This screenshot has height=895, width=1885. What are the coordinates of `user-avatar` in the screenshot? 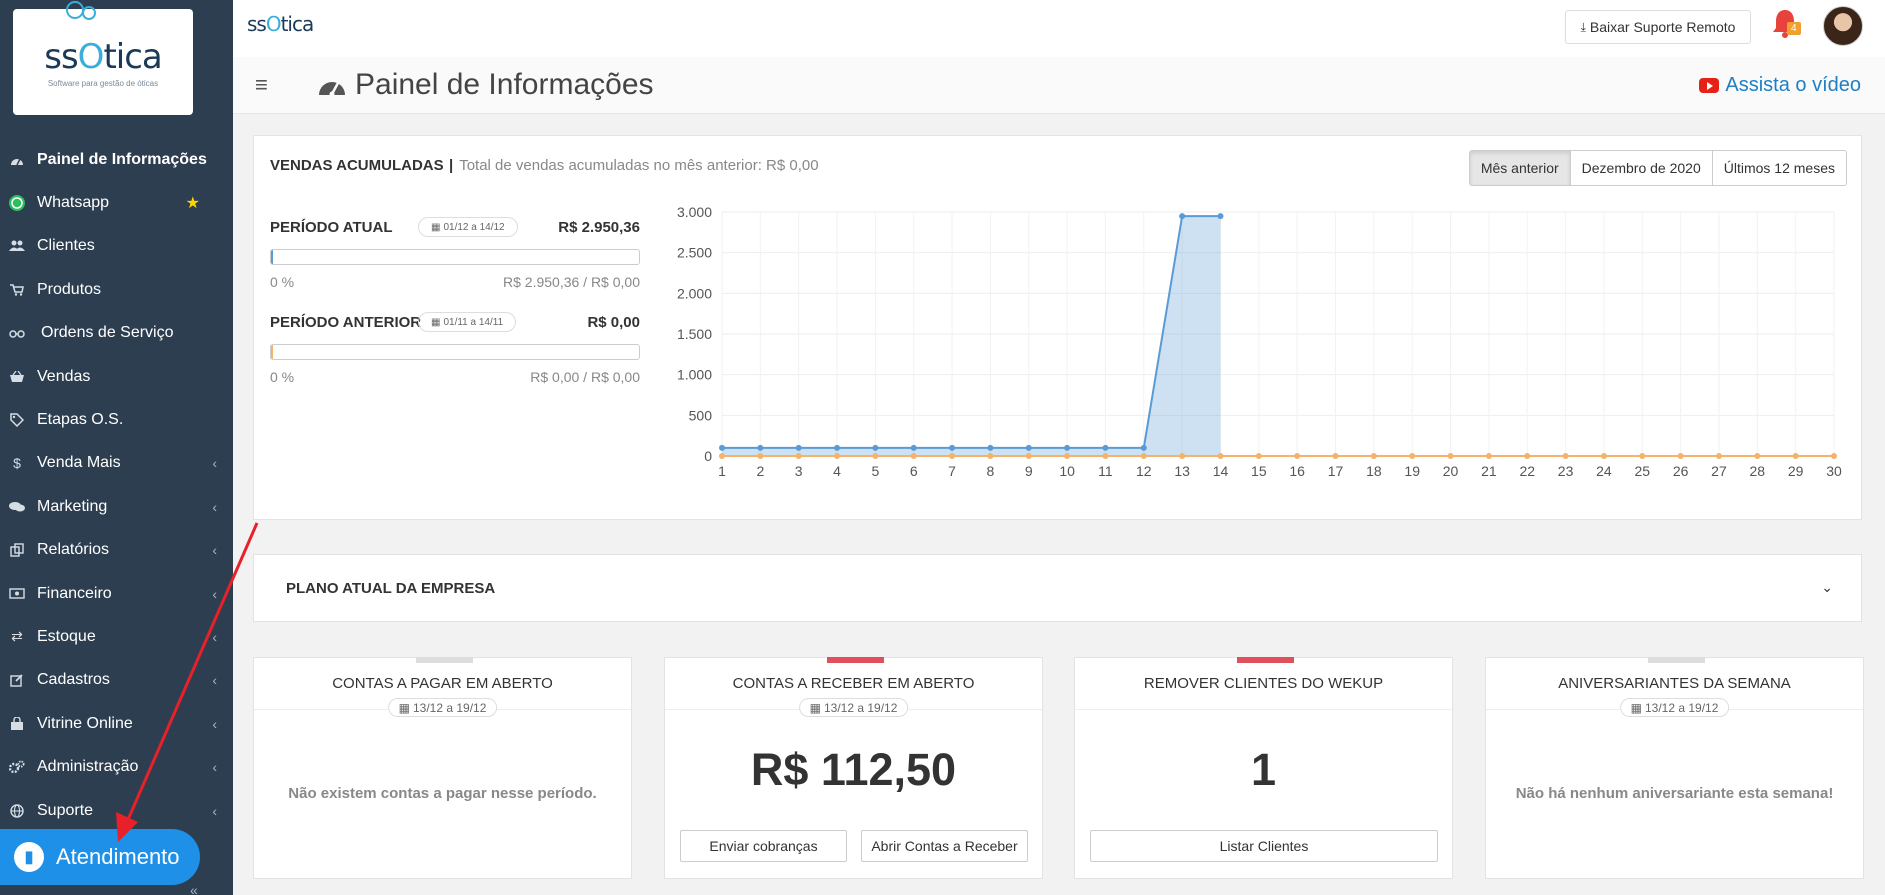 It's located at (1843, 26).